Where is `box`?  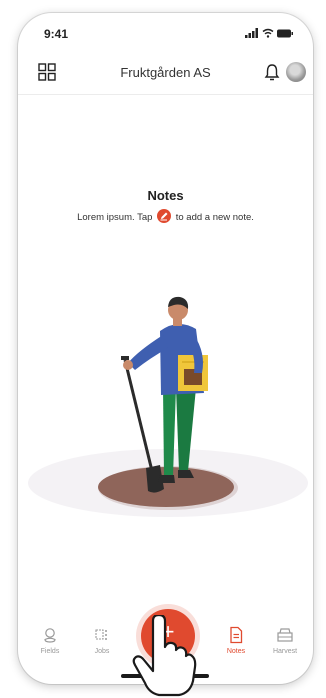
box is located at coordinates (193, 373).